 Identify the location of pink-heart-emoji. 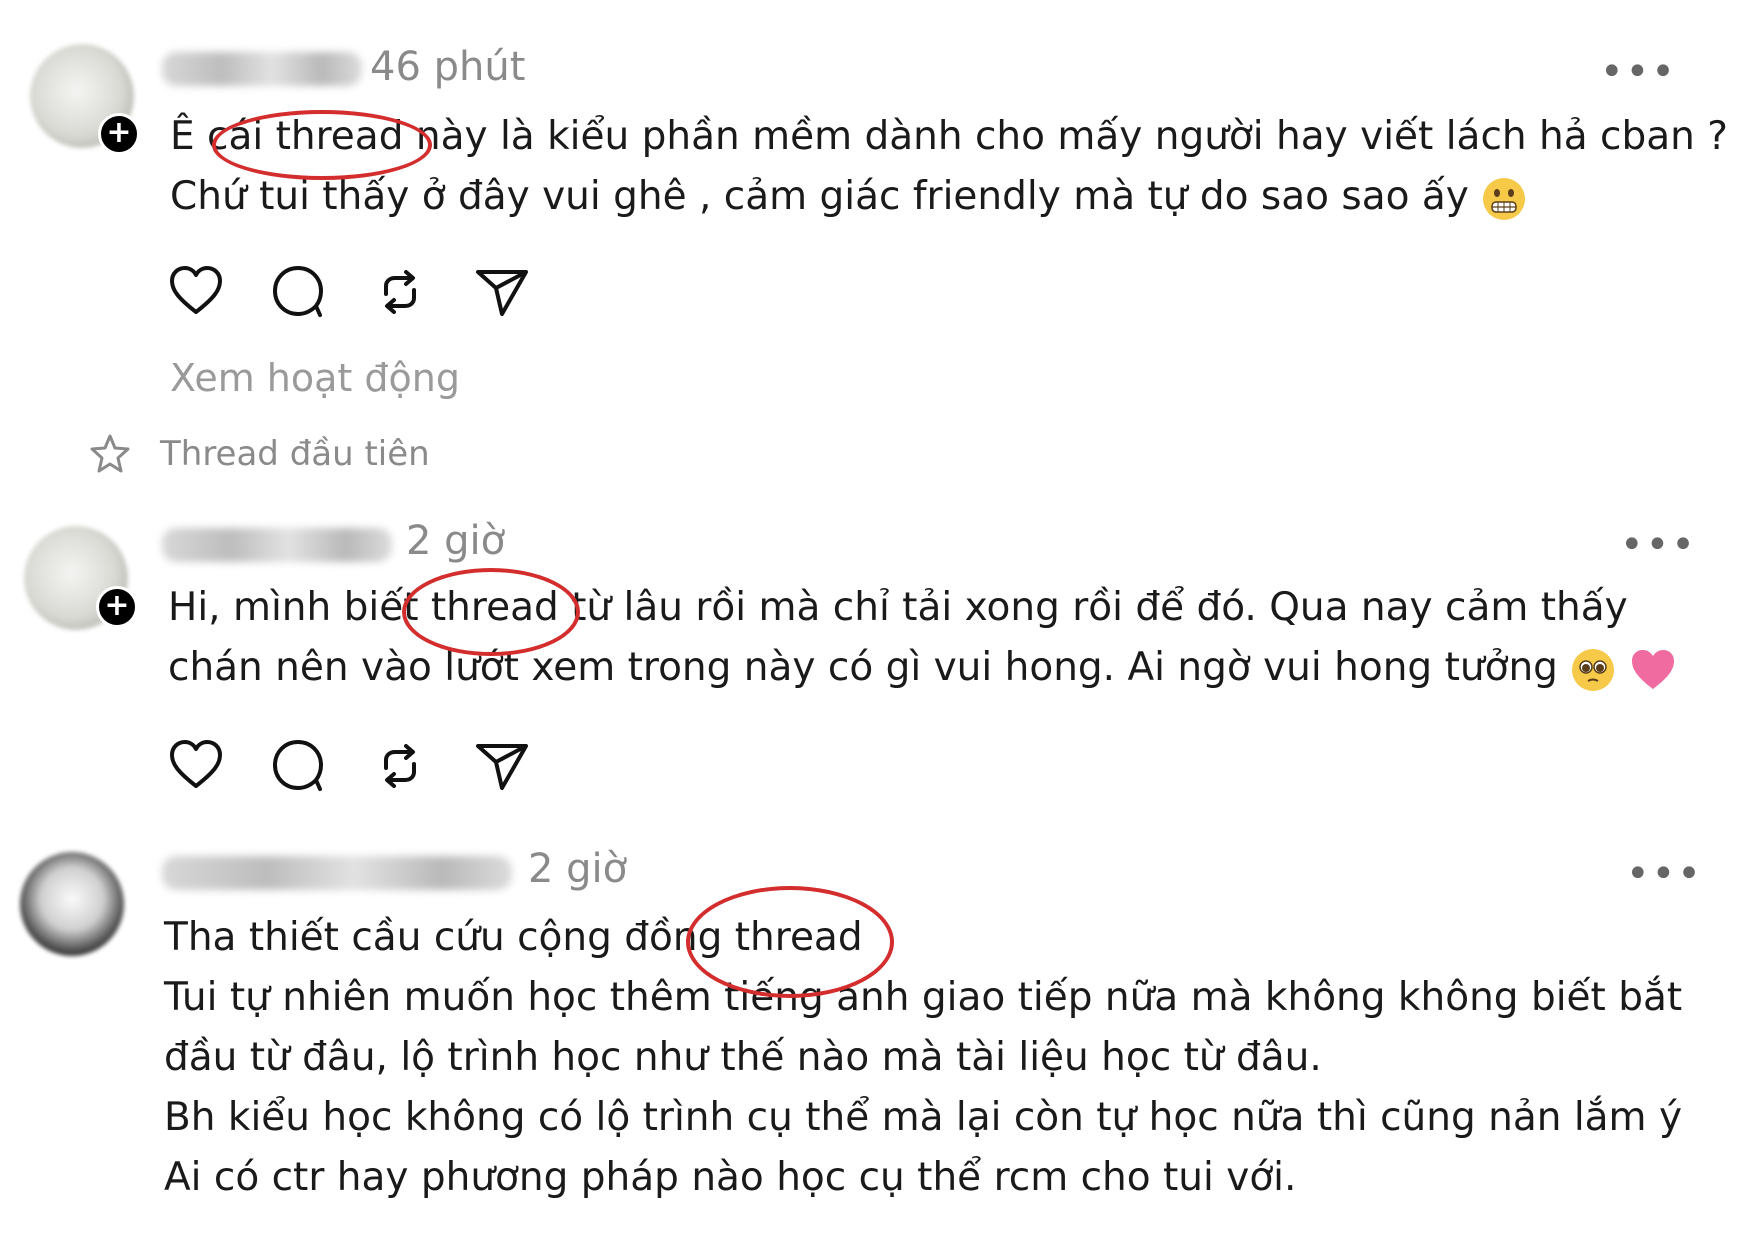
(1652, 669).